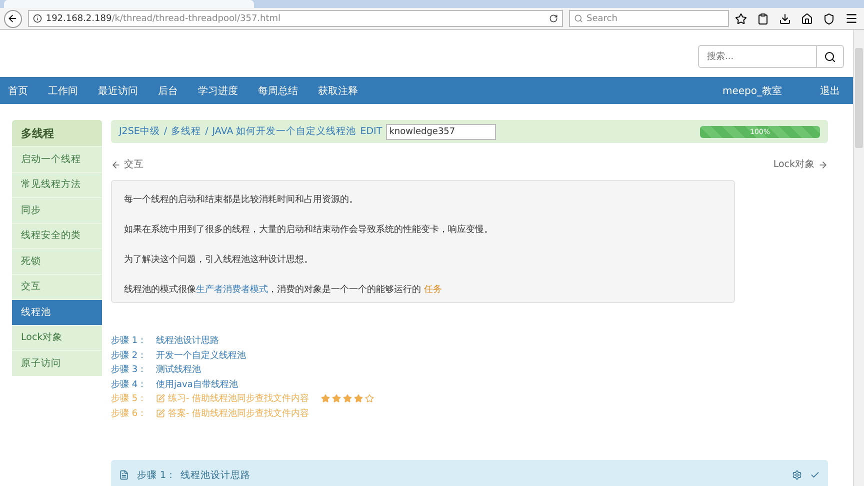 This screenshot has height=486, width=864. Describe the element at coordinates (241, 200) in the screenshot. I see `intro-paragraph: 每一个线程的启动和结束都是比较消耗时间和占用资源的。` at that location.